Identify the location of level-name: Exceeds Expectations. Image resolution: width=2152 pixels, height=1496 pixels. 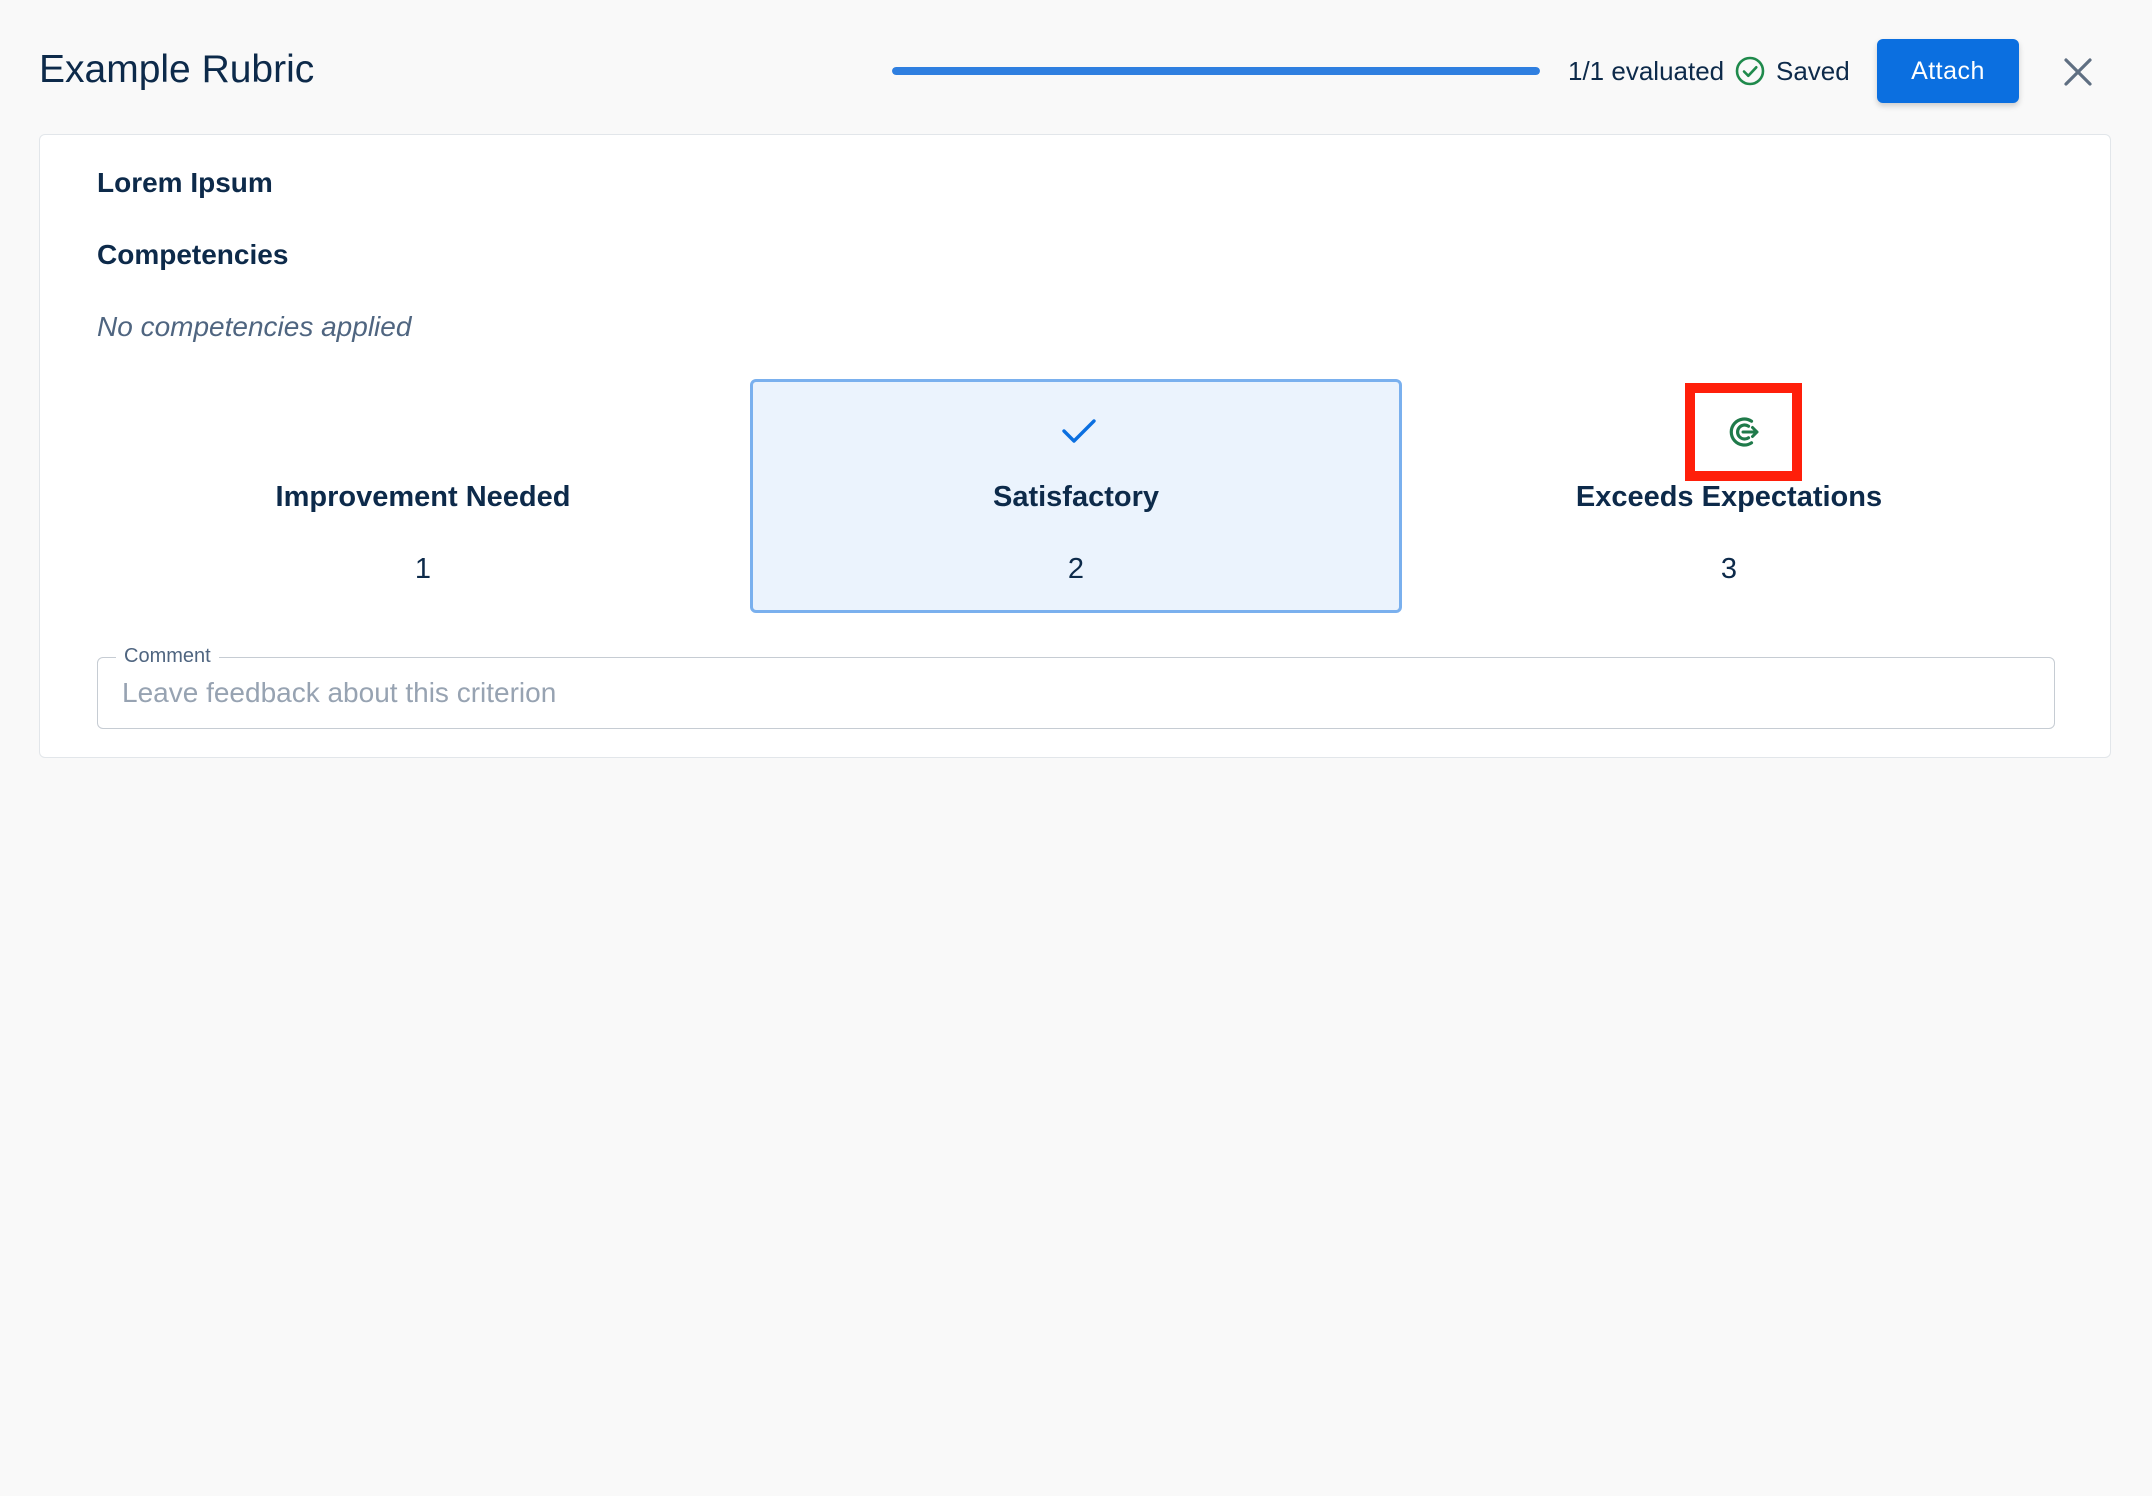
(1729, 497).